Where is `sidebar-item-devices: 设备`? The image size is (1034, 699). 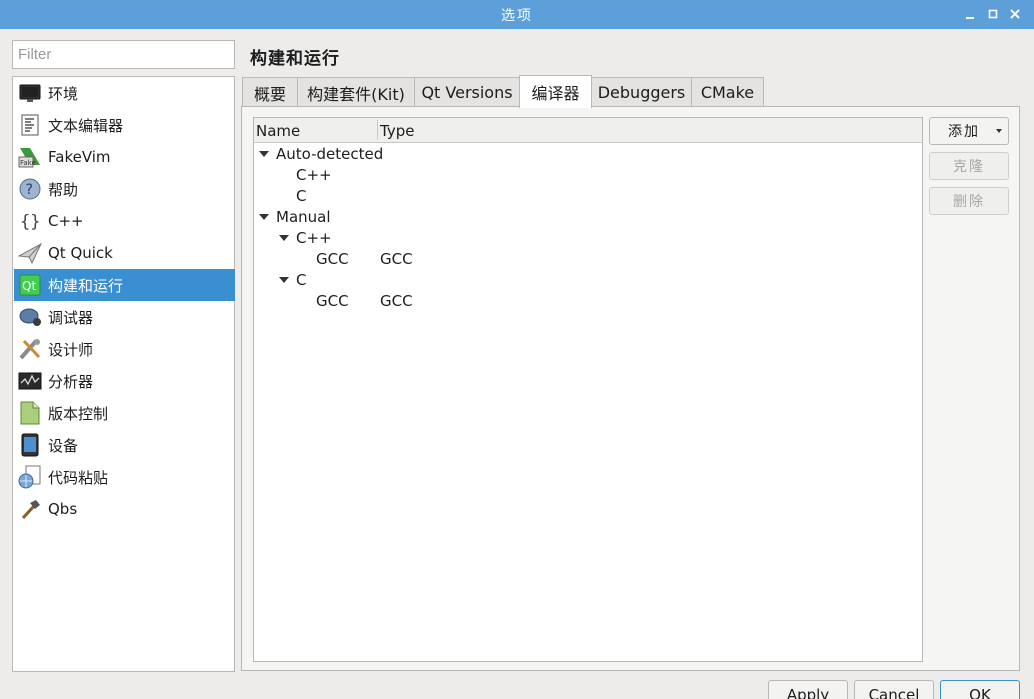
sidebar-item-devices: 设备 is located at coordinates (124, 445).